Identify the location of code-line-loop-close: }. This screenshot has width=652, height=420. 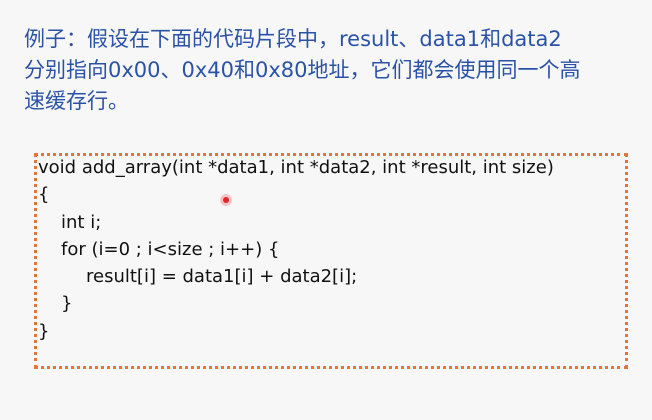
(67, 304).